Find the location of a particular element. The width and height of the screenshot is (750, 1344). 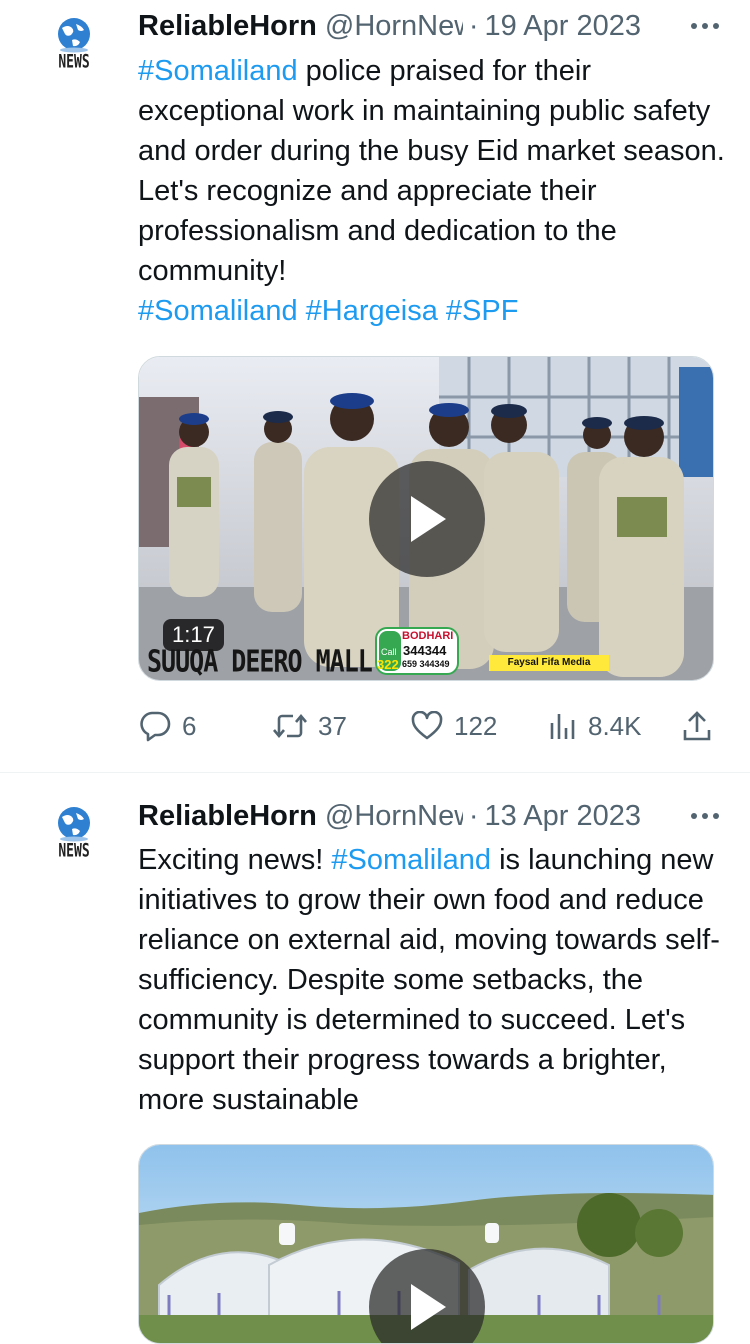

views-icon is located at coordinates (562, 726).